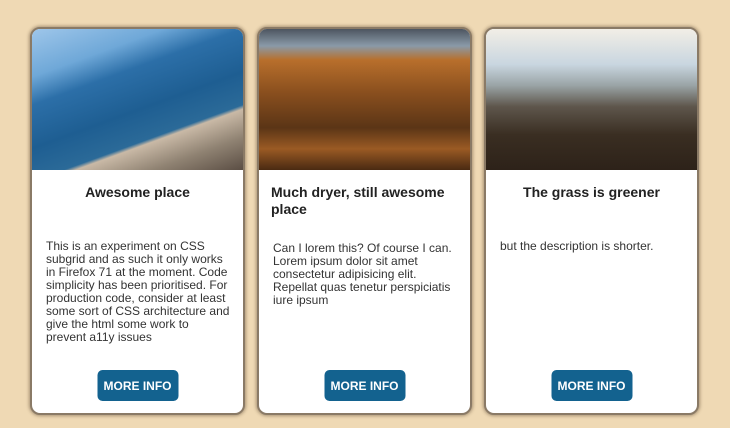  I want to click on card-image-fjord, so click(137, 99).